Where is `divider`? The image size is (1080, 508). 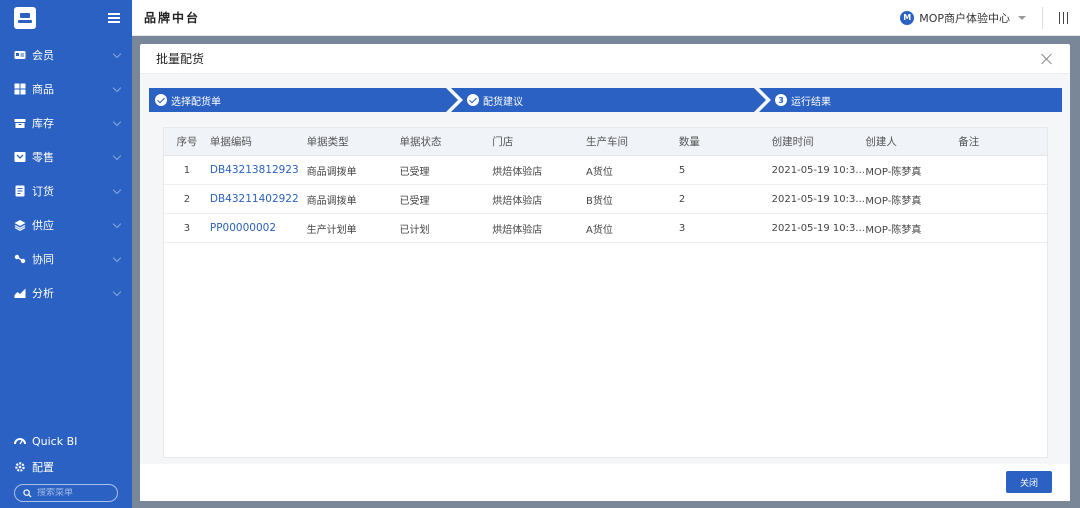
divider is located at coordinates (1042, 17).